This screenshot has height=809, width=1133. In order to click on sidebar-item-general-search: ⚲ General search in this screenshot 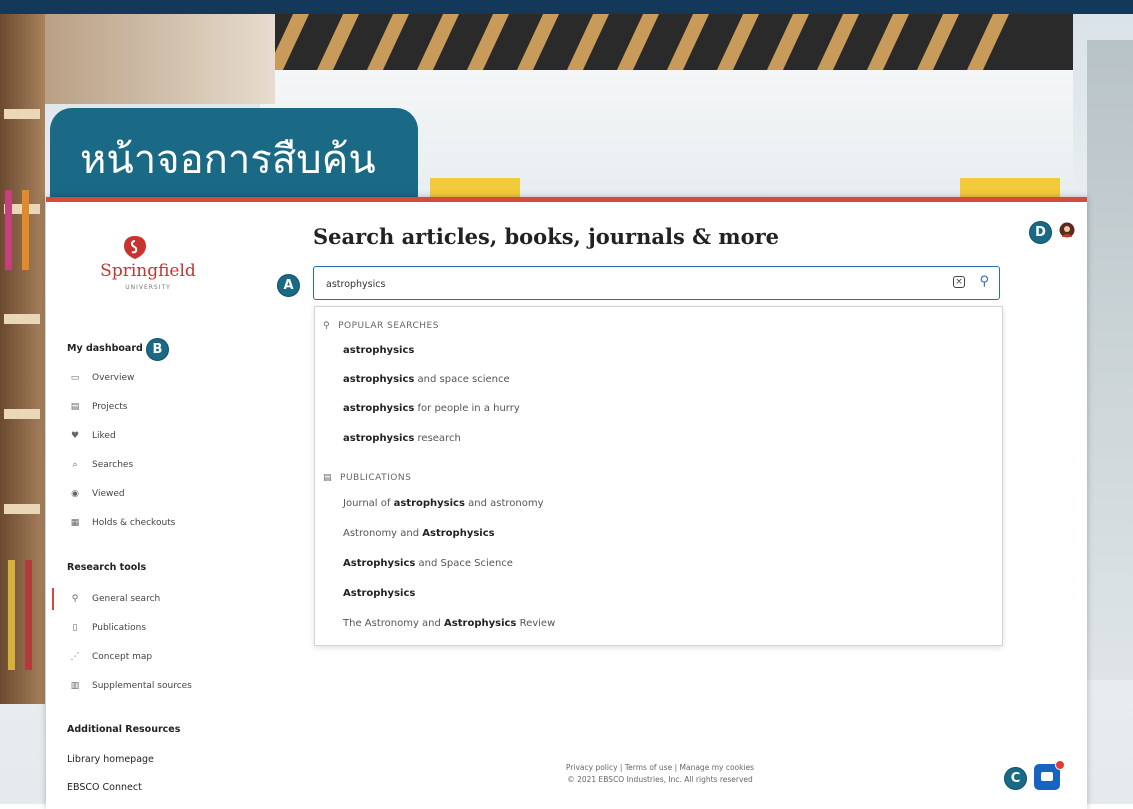, I will do `click(148, 599)`.